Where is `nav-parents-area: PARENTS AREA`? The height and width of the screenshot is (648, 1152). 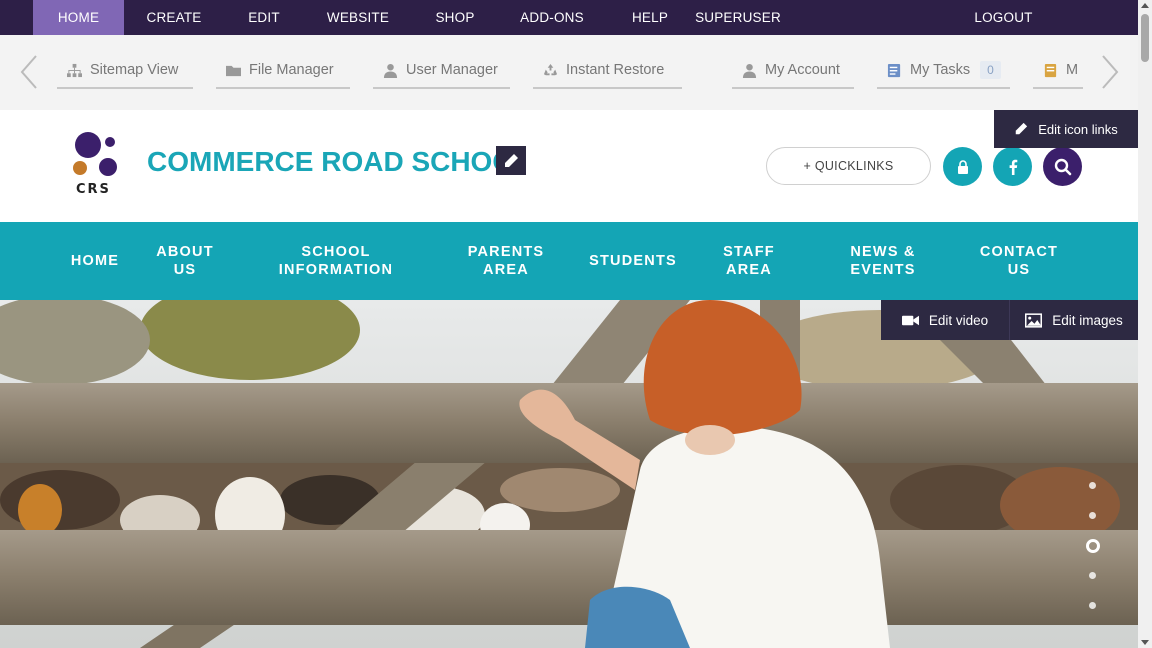
nav-parents-area: PARENTS AREA is located at coordinates (506, 261).